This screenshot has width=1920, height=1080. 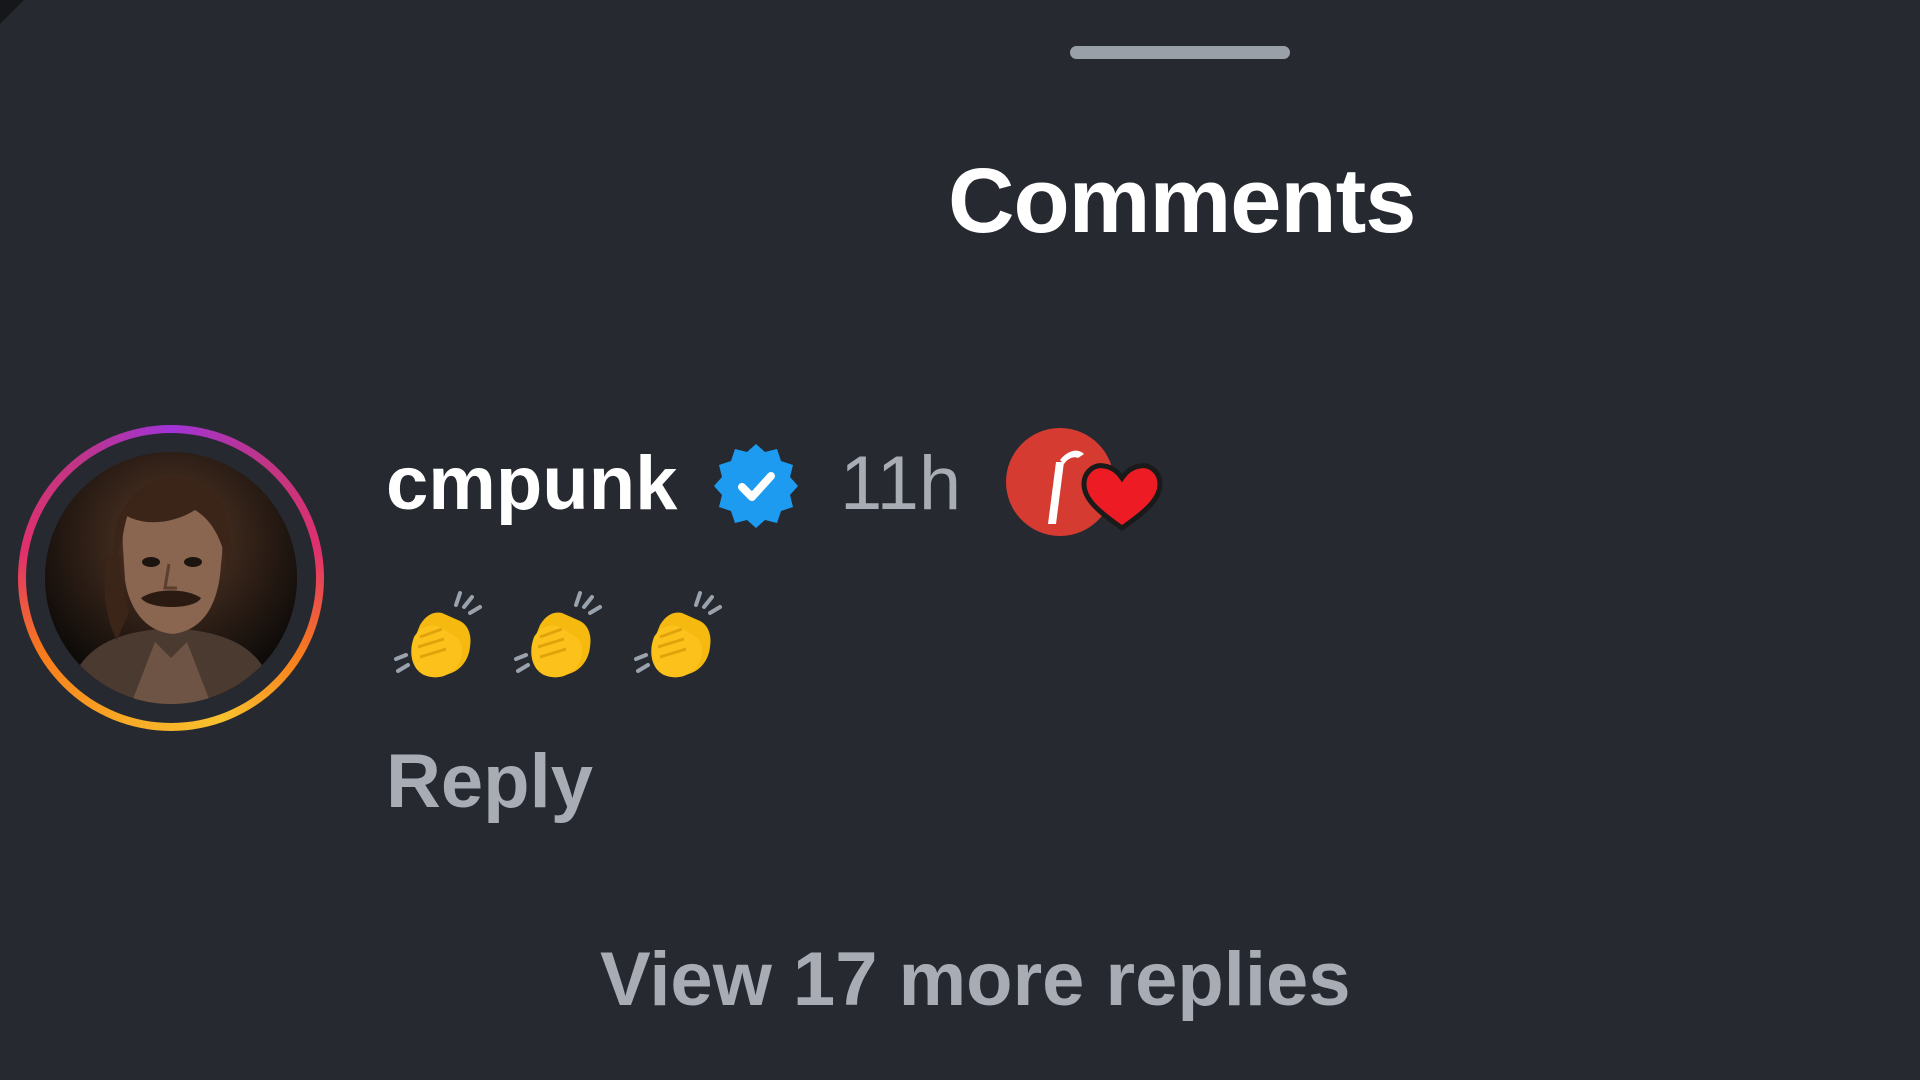 I want to click on view-more-replies-button: View 17 more replies, so click(x=975, y=980).